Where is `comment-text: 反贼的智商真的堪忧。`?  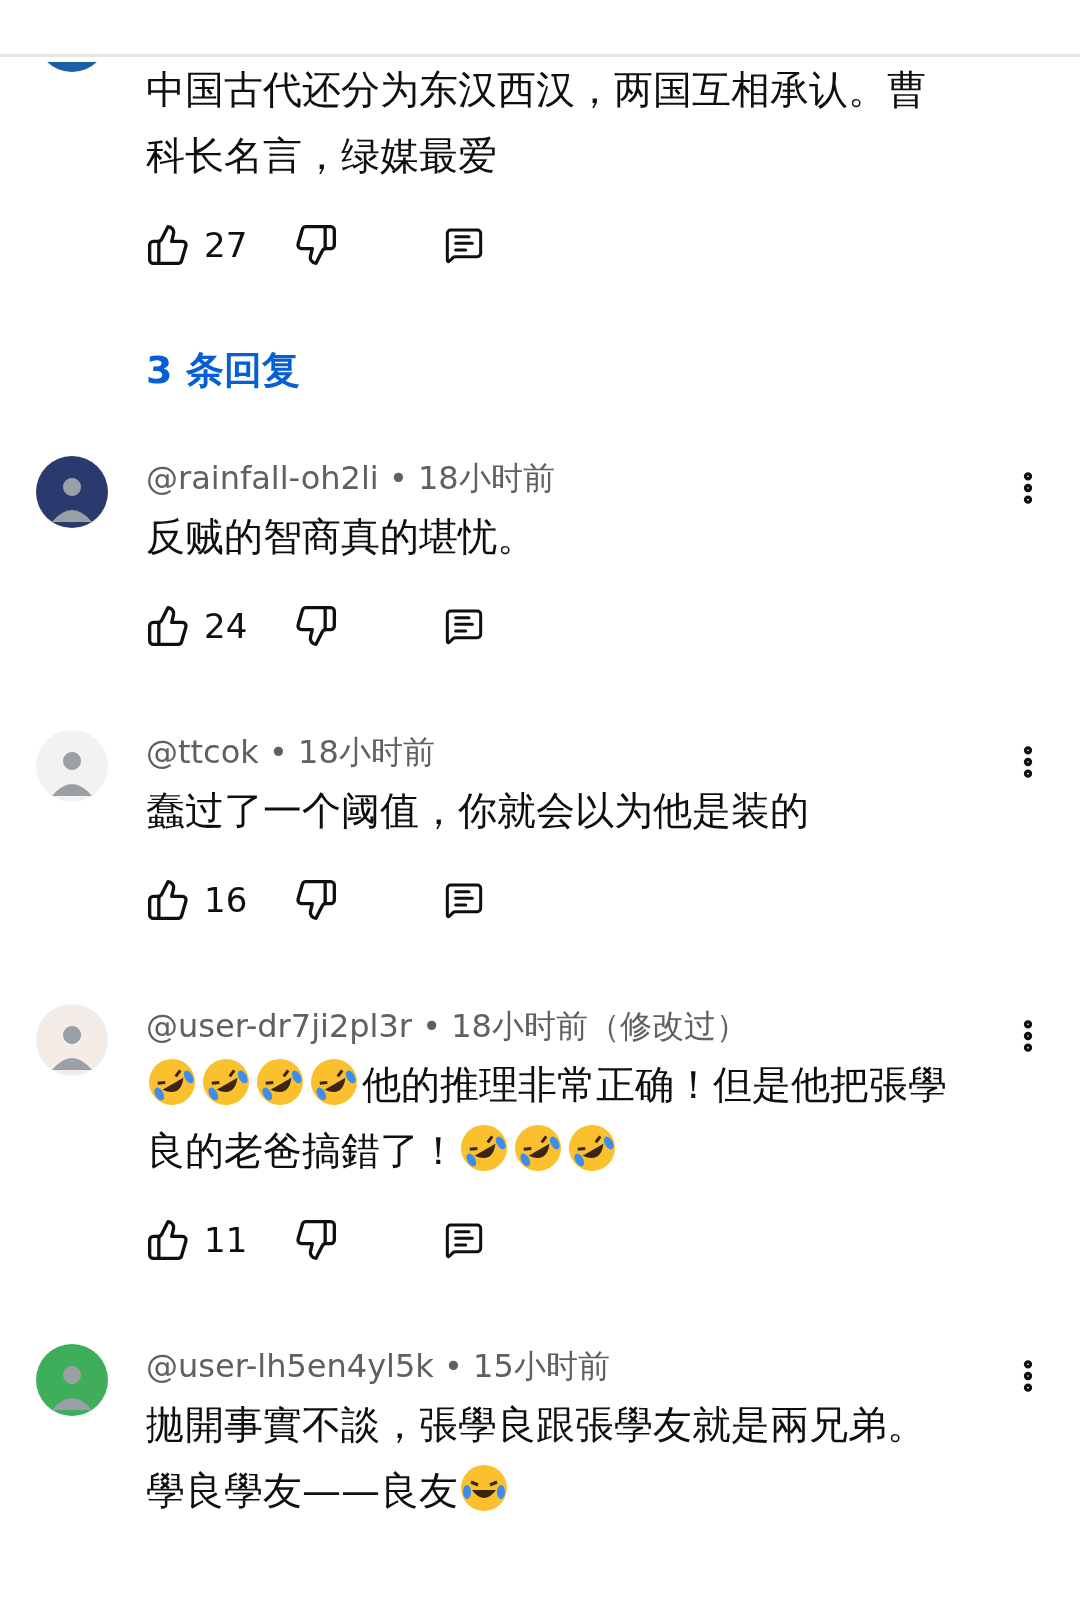
comment-text: 反贼的智商真的堪忧。 is located at coordinates (341, 537).